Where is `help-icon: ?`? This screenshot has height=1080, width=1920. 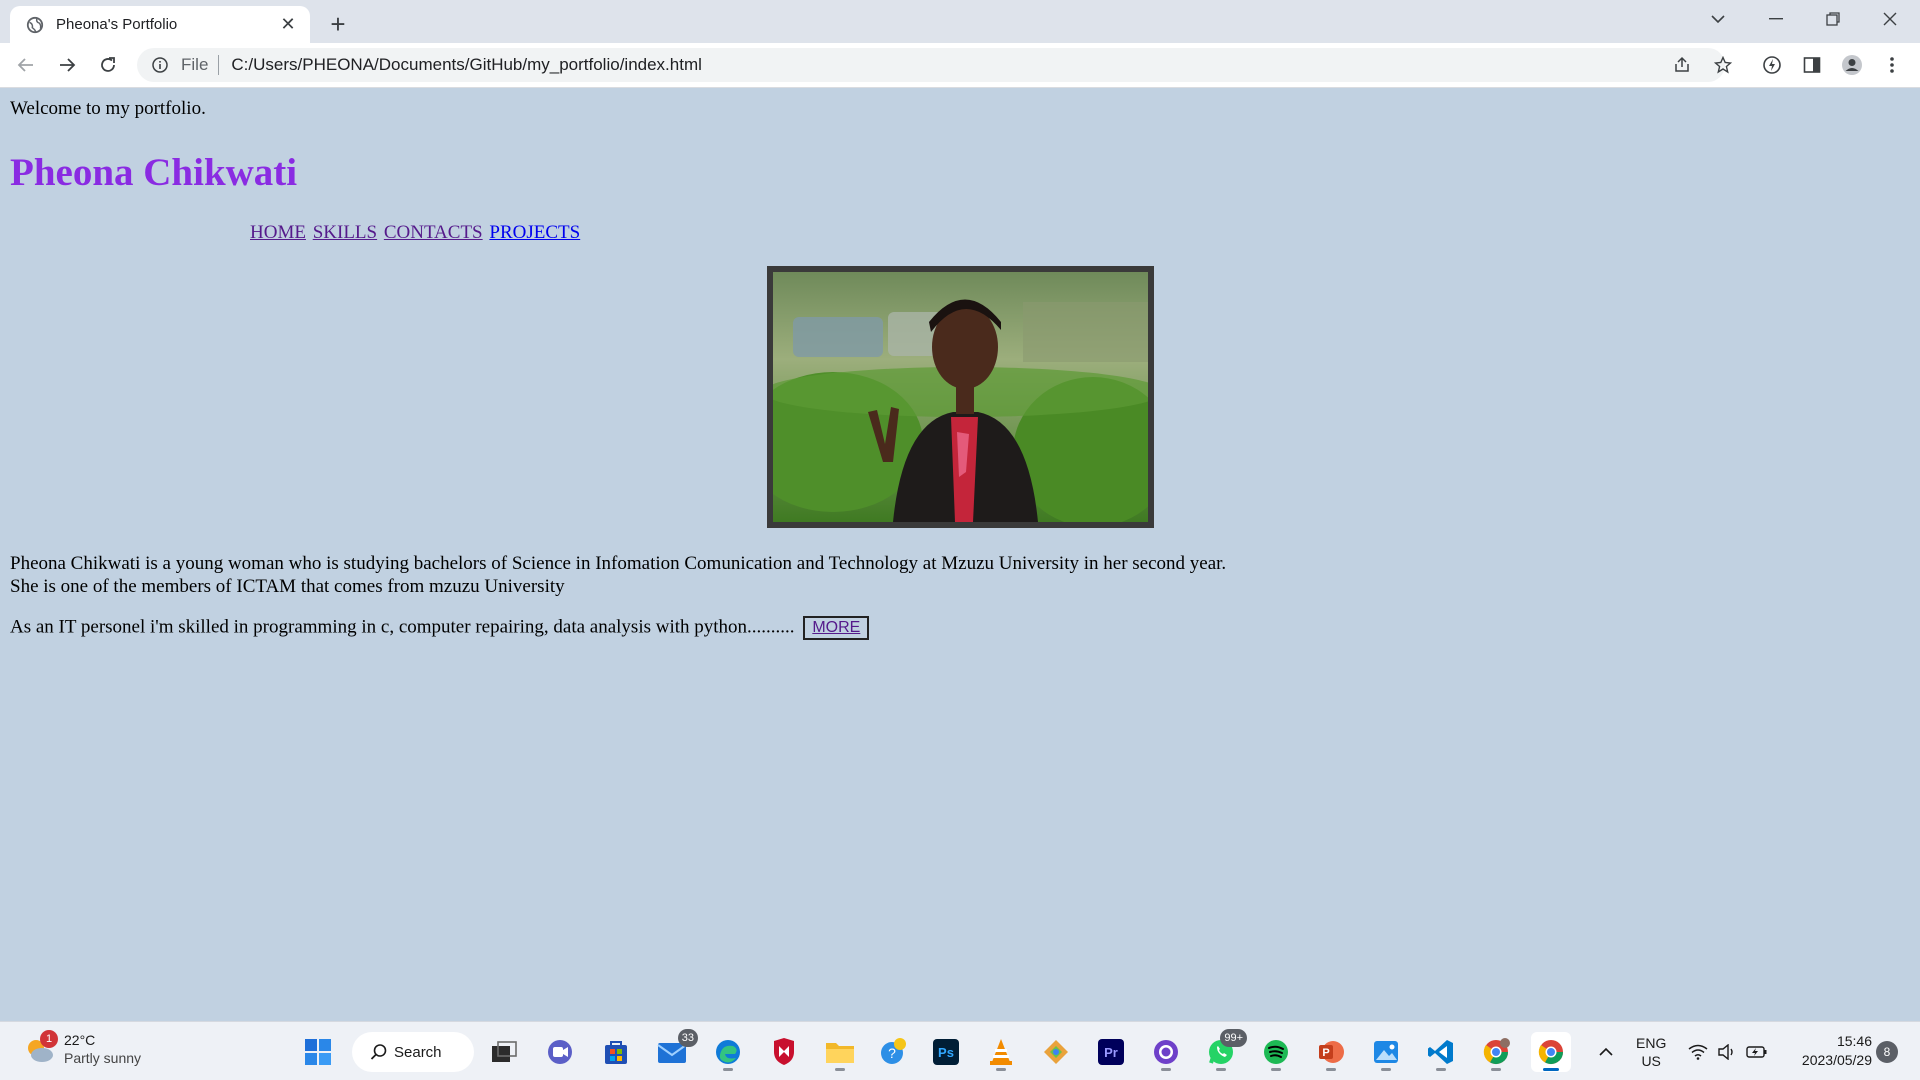
help-icon: ? is located at coordinates (893, 1052).